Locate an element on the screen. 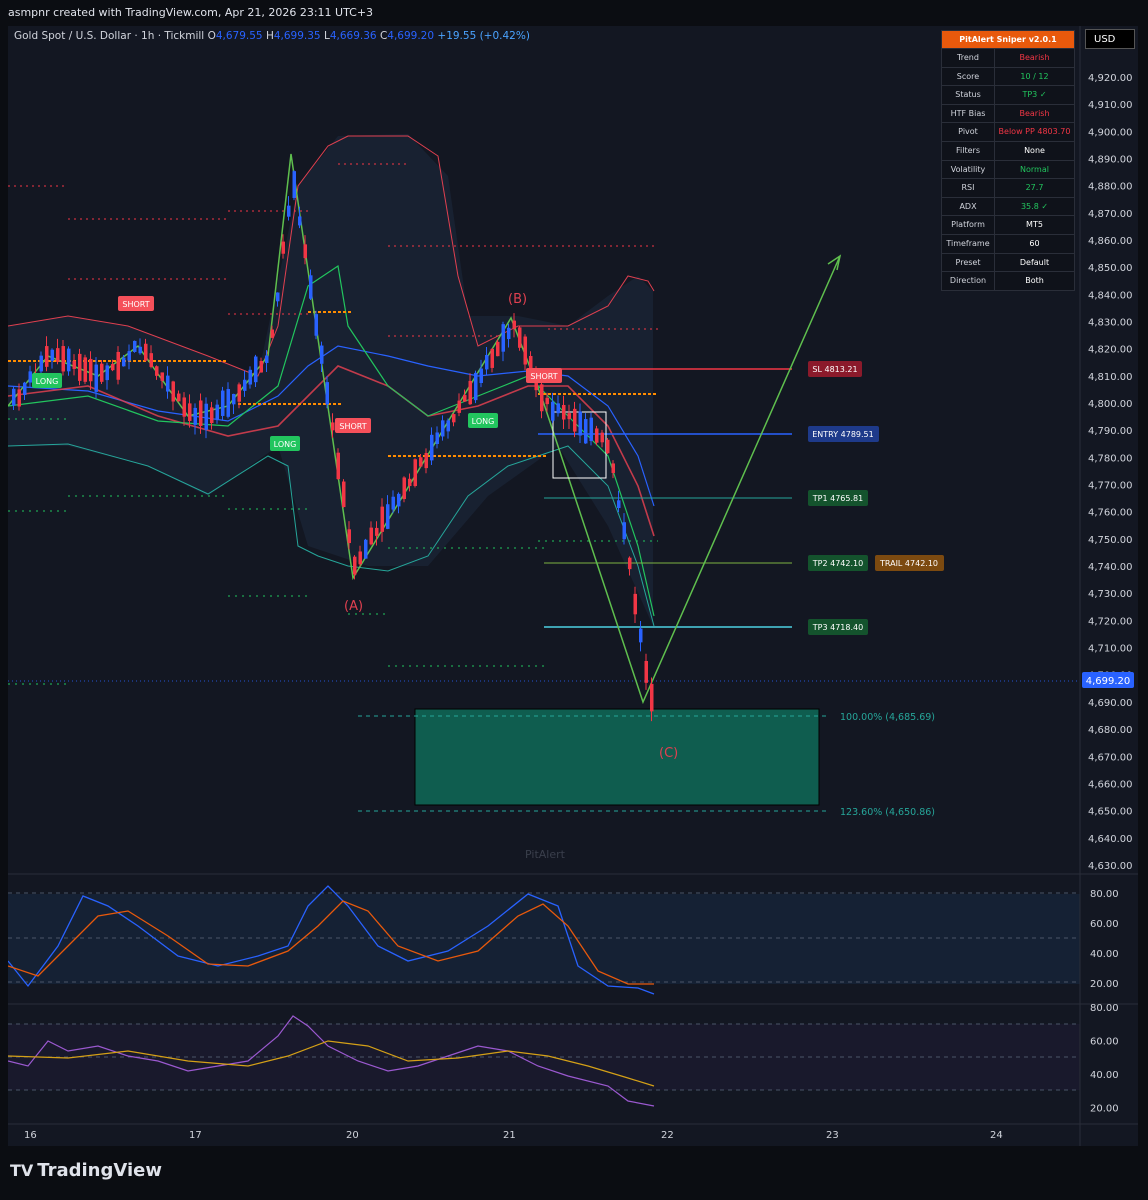  price-tick: 4,640.00 is located at coordinates (1110, 839).